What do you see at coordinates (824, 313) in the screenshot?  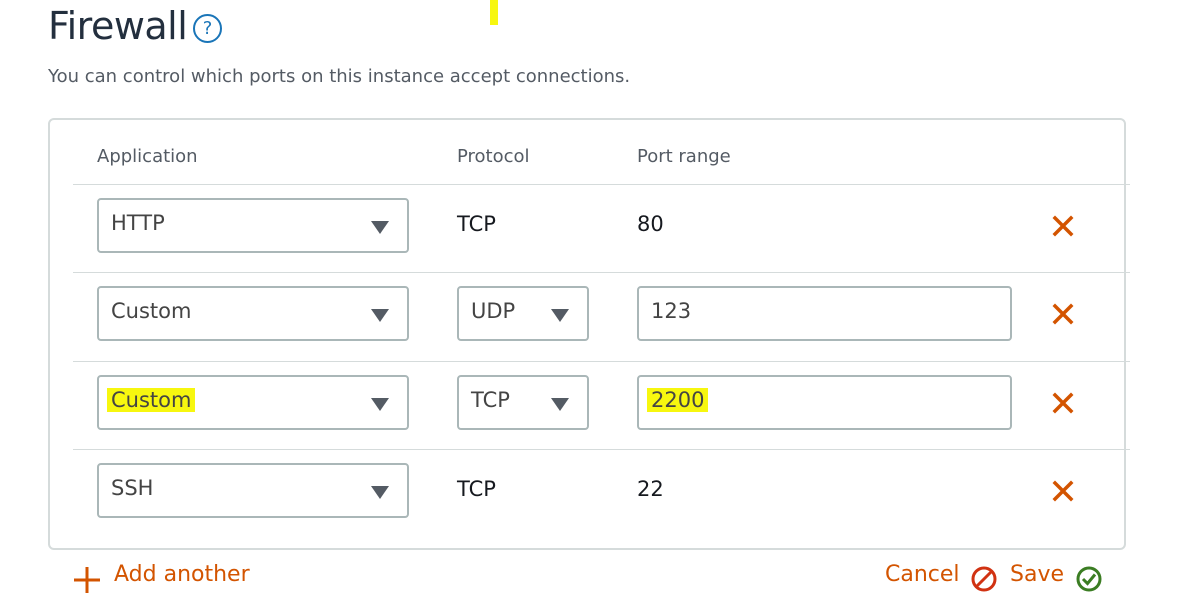 I see `port-range-input: 123` at bounding box center [824, 313].